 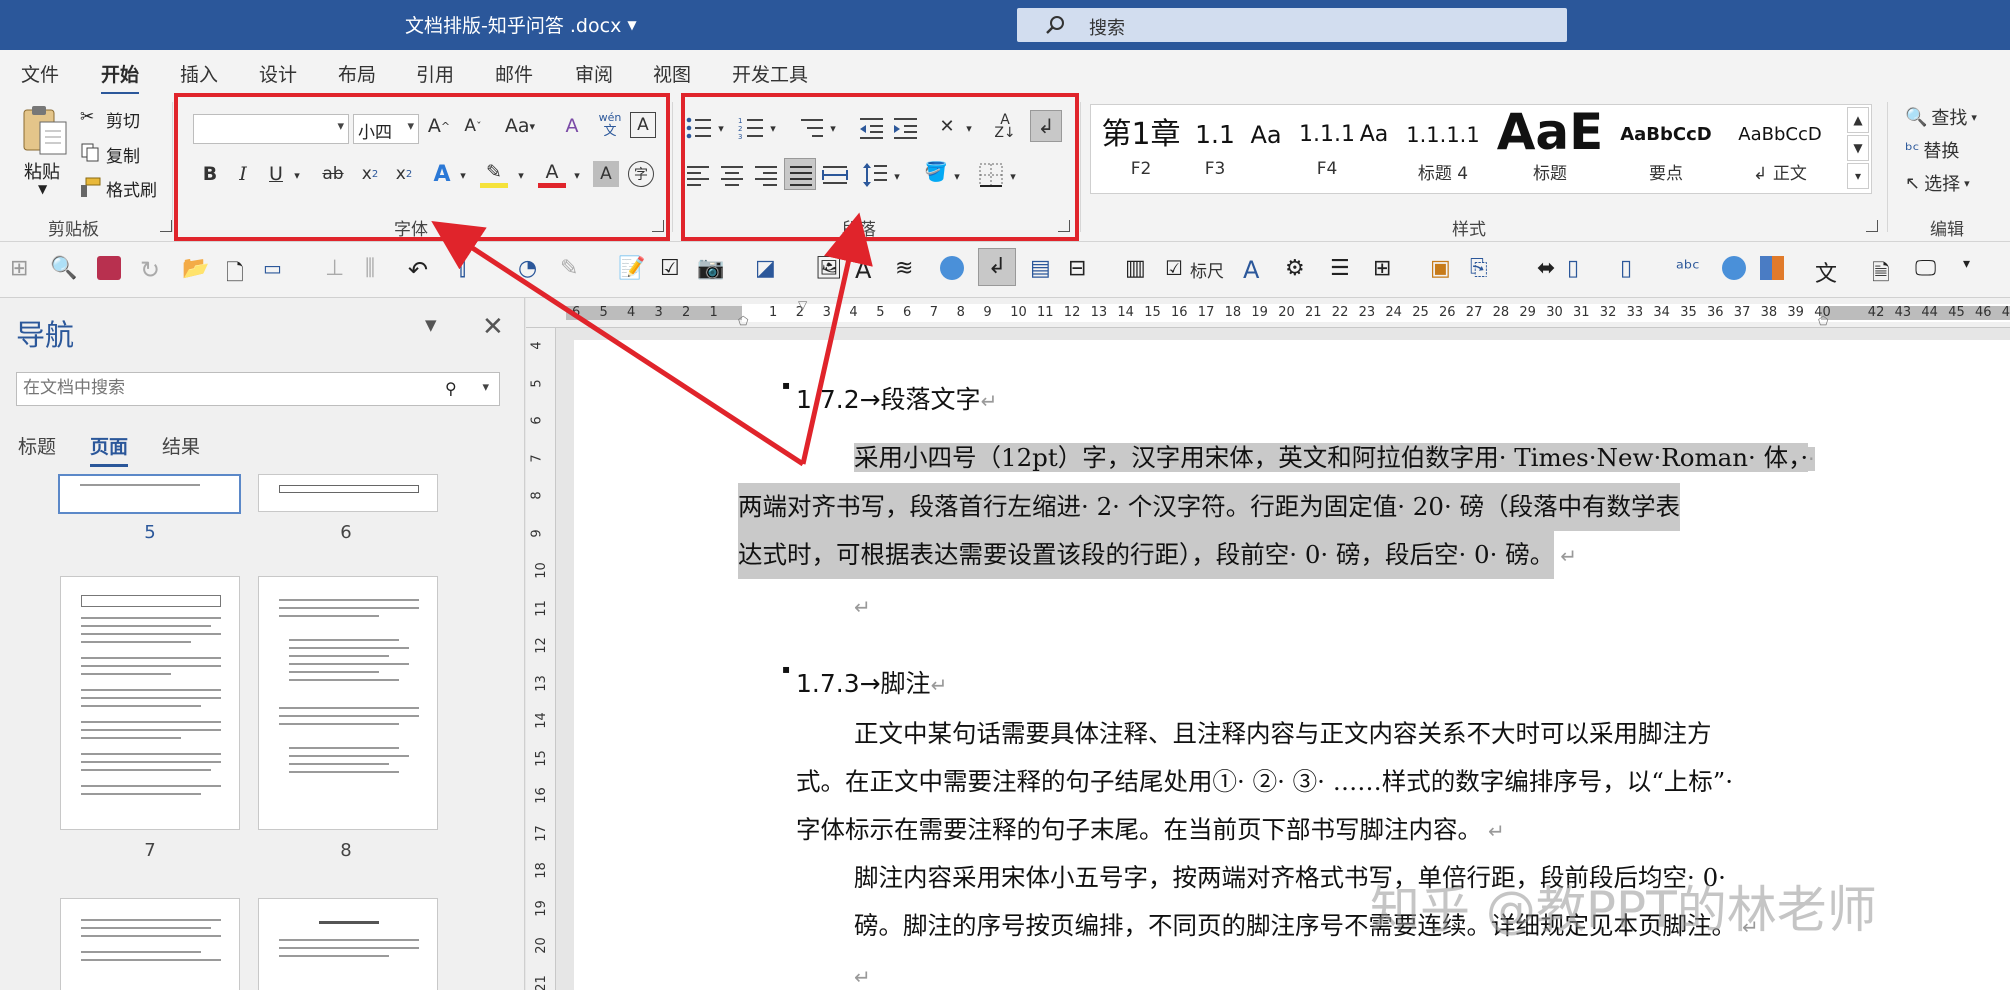 What do you see at coordinates (1780, 147) in the screenshot?
I see `style-normal: AaBbCcD ↲ 正文` at bounding box center [1780, 147].